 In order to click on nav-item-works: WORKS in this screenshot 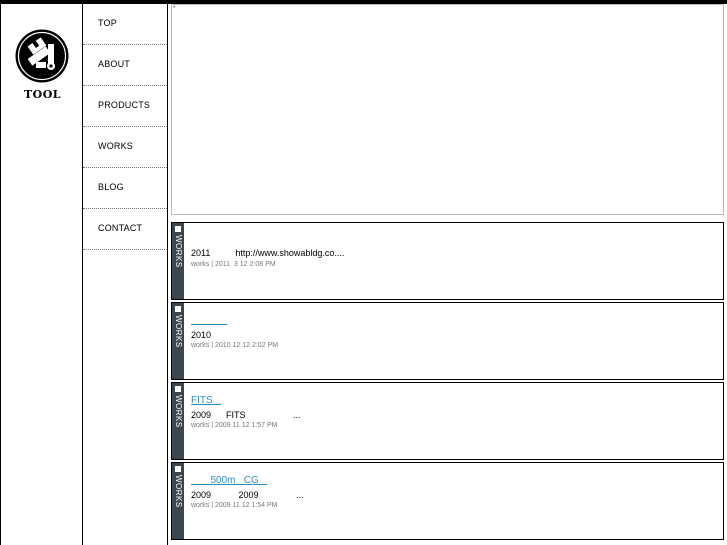, I will do `click(125, 147)`.